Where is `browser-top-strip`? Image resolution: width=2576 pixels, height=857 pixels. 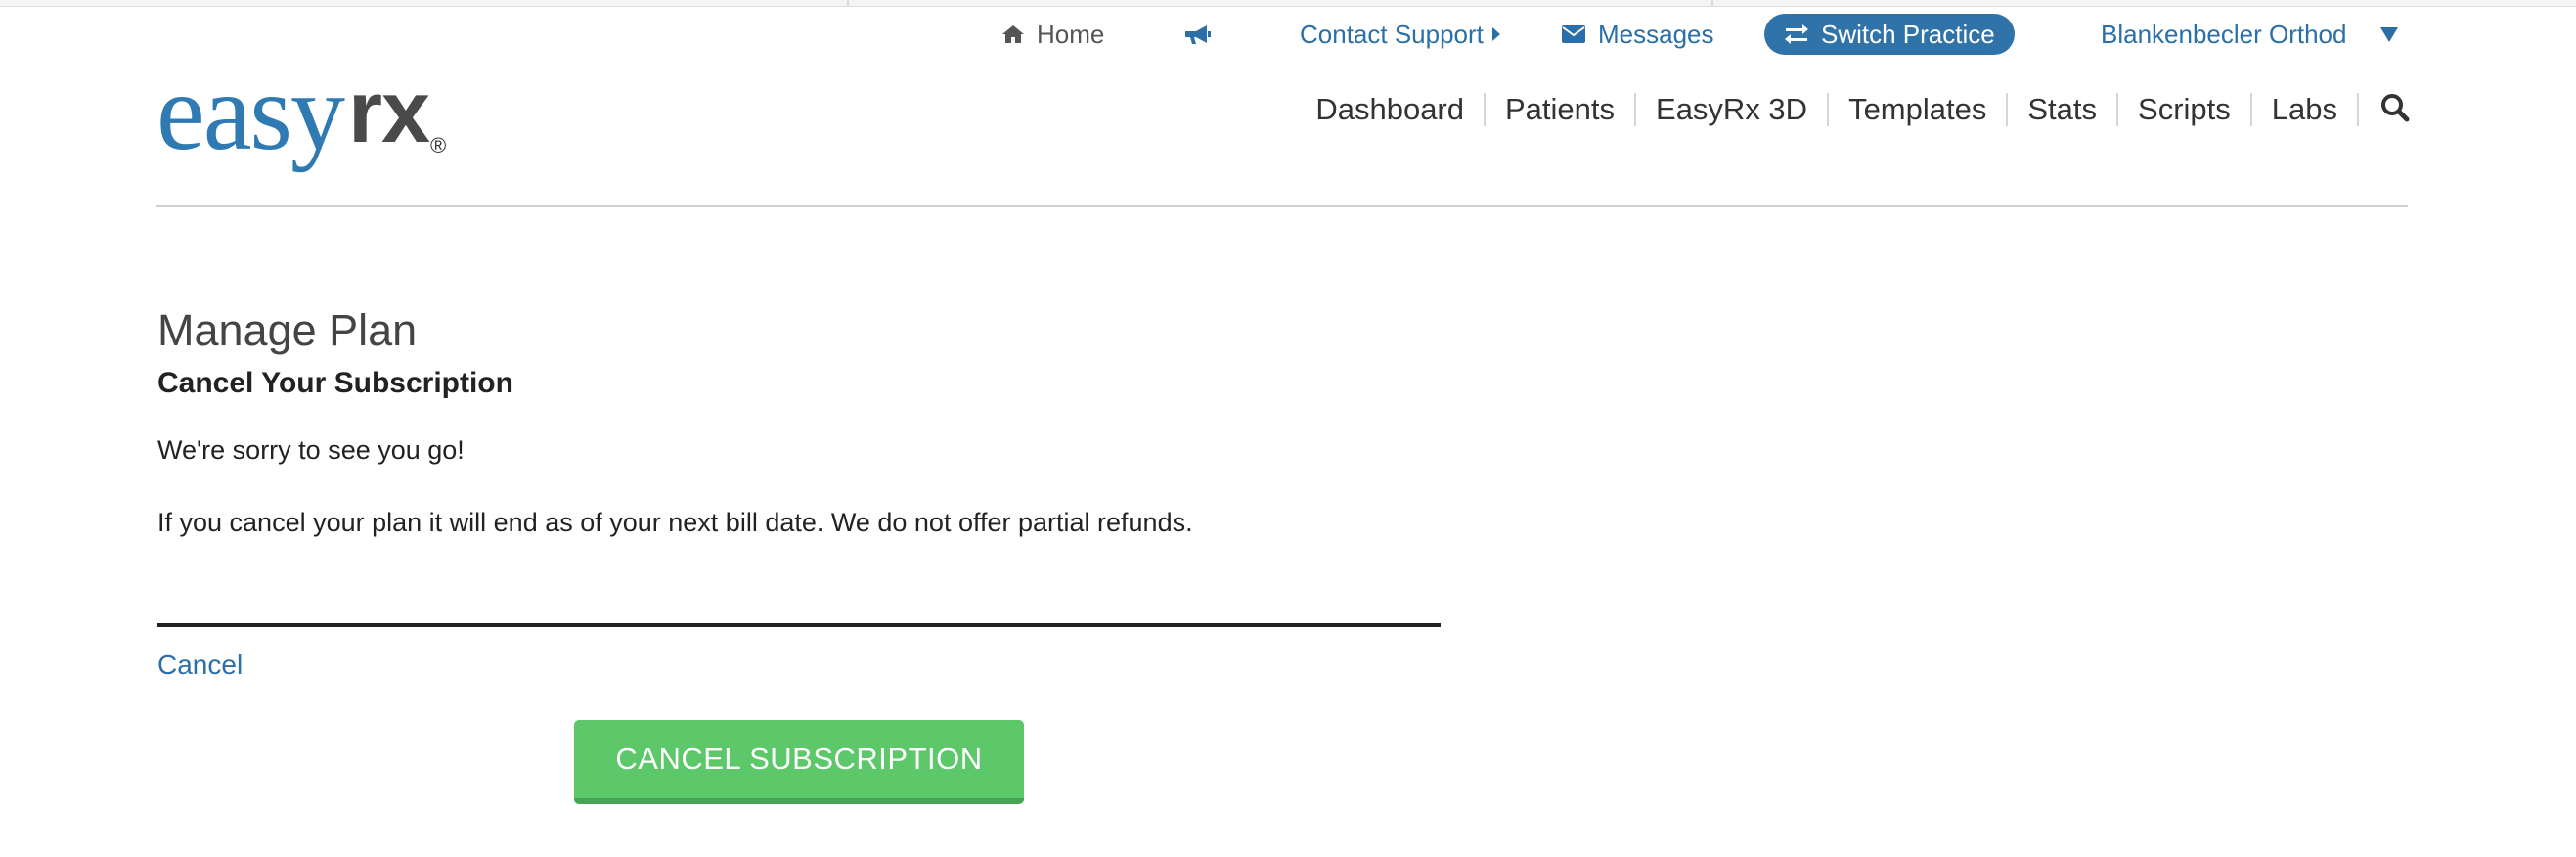 browser-top-strip is located at coordinates (1288, 3).